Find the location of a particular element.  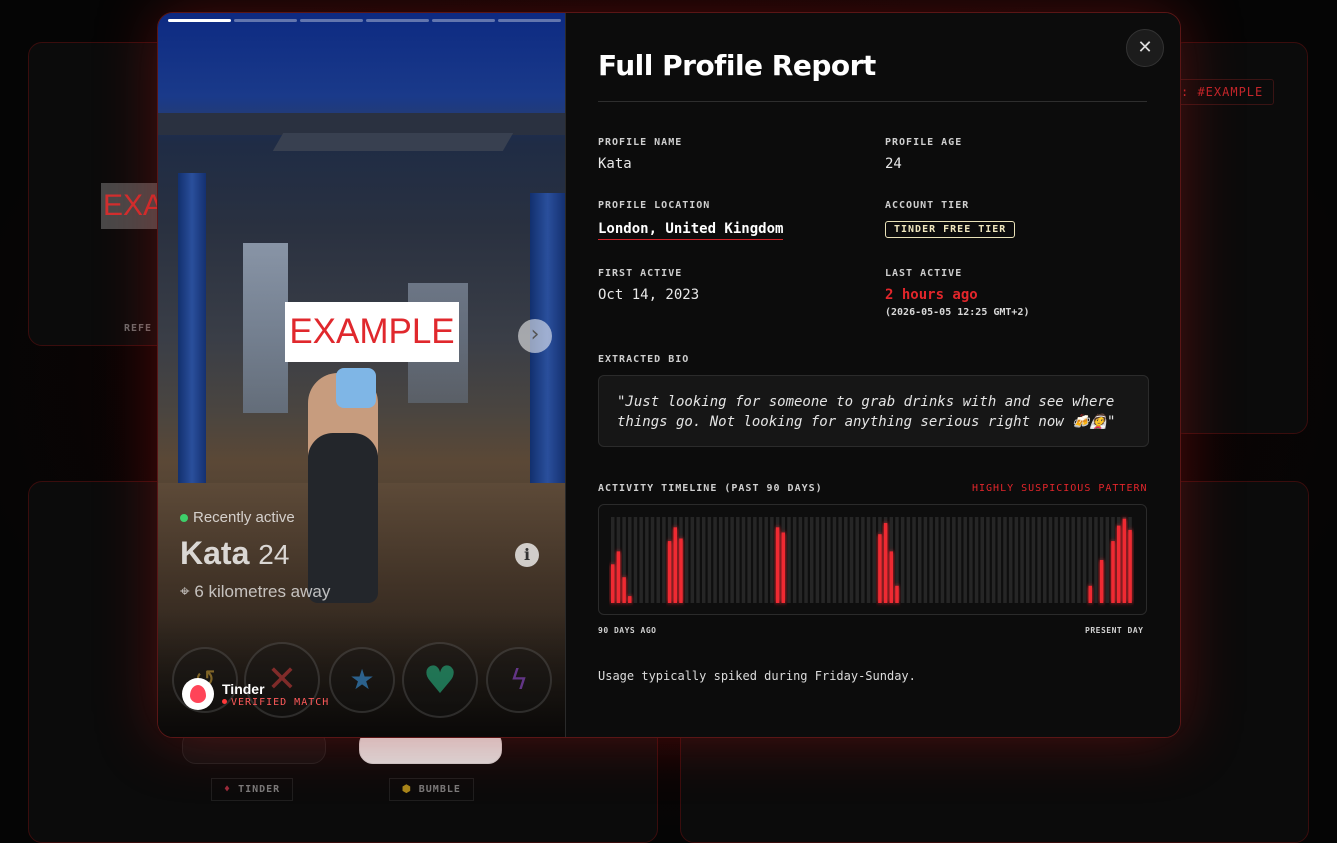

extracted-bio-label: EXTRACTED BIO is located at coordinates (644, 359).